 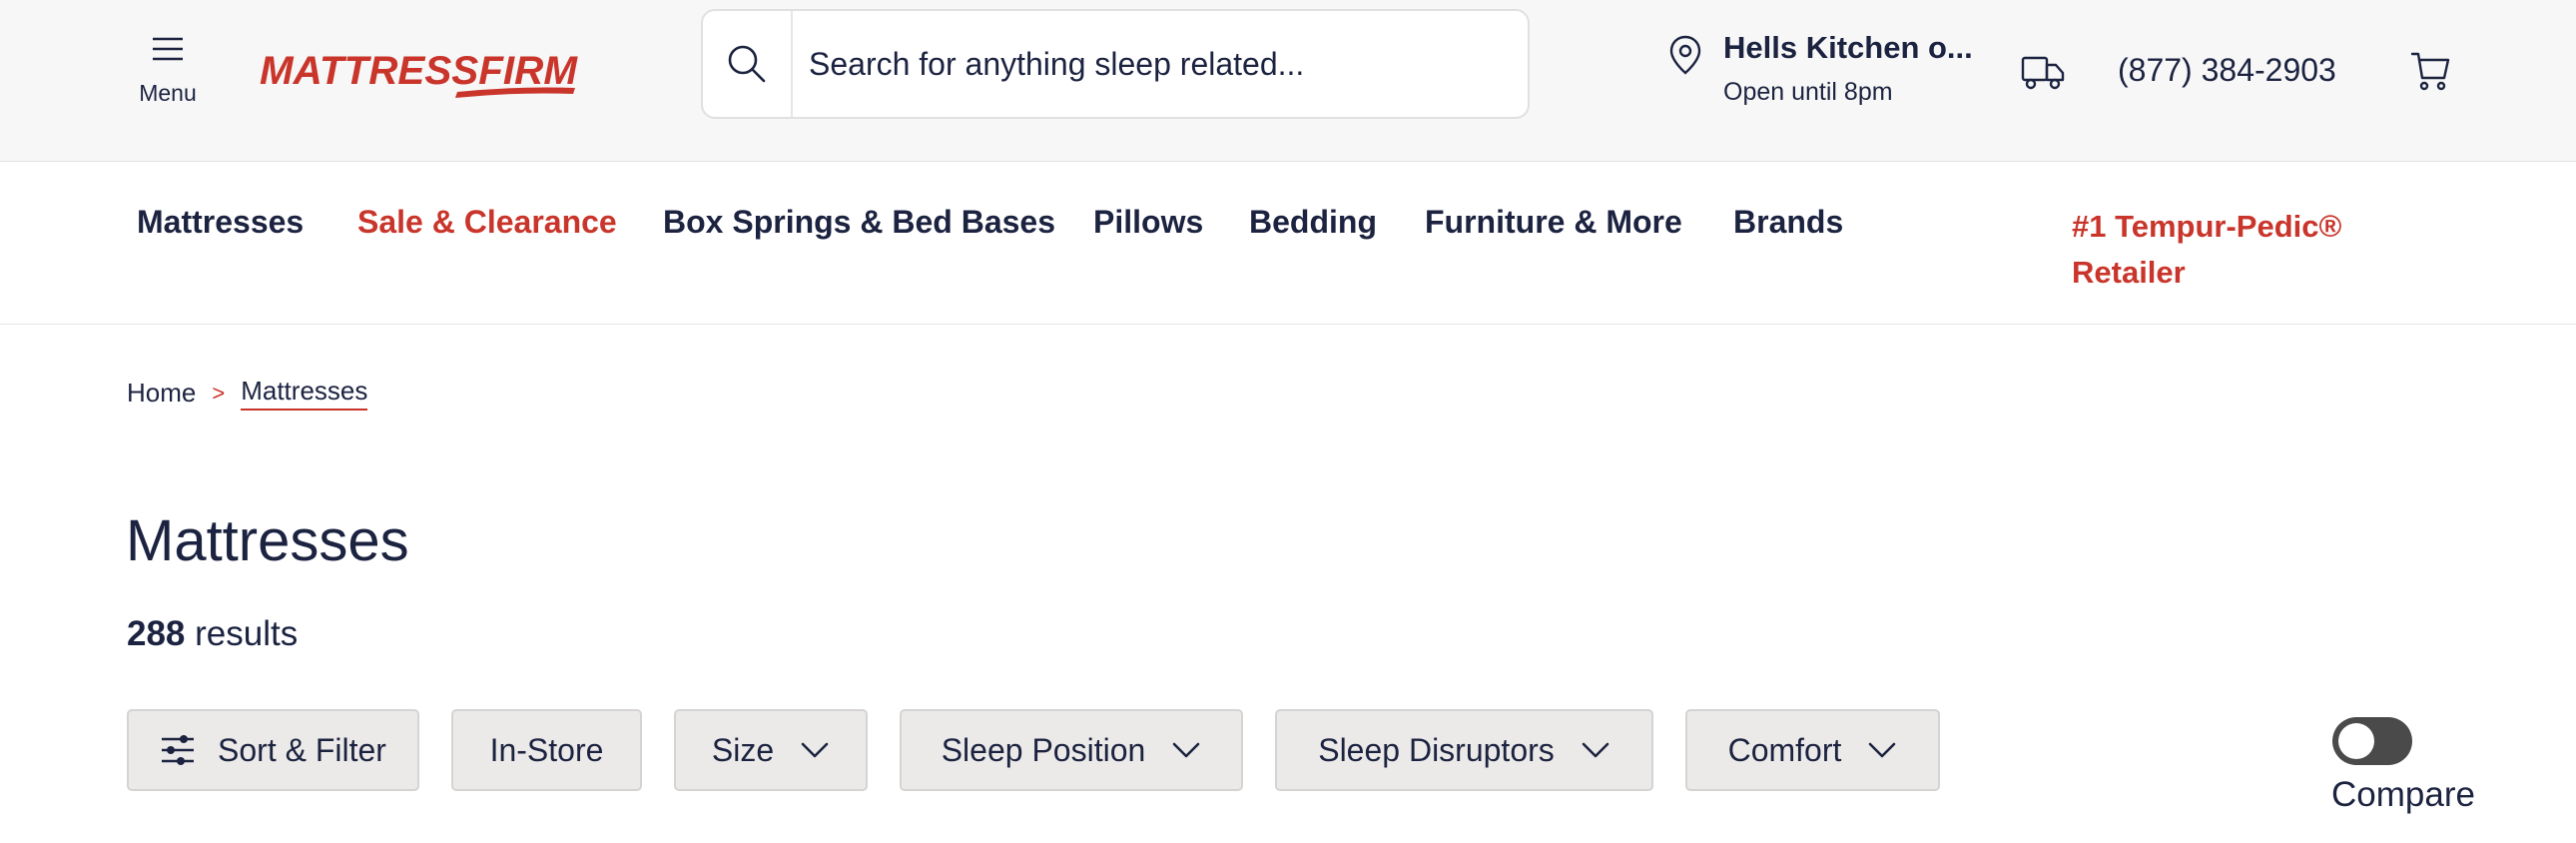 I want to click on nav-item-mattresses: Mattresses, so click(x=220, y=223).